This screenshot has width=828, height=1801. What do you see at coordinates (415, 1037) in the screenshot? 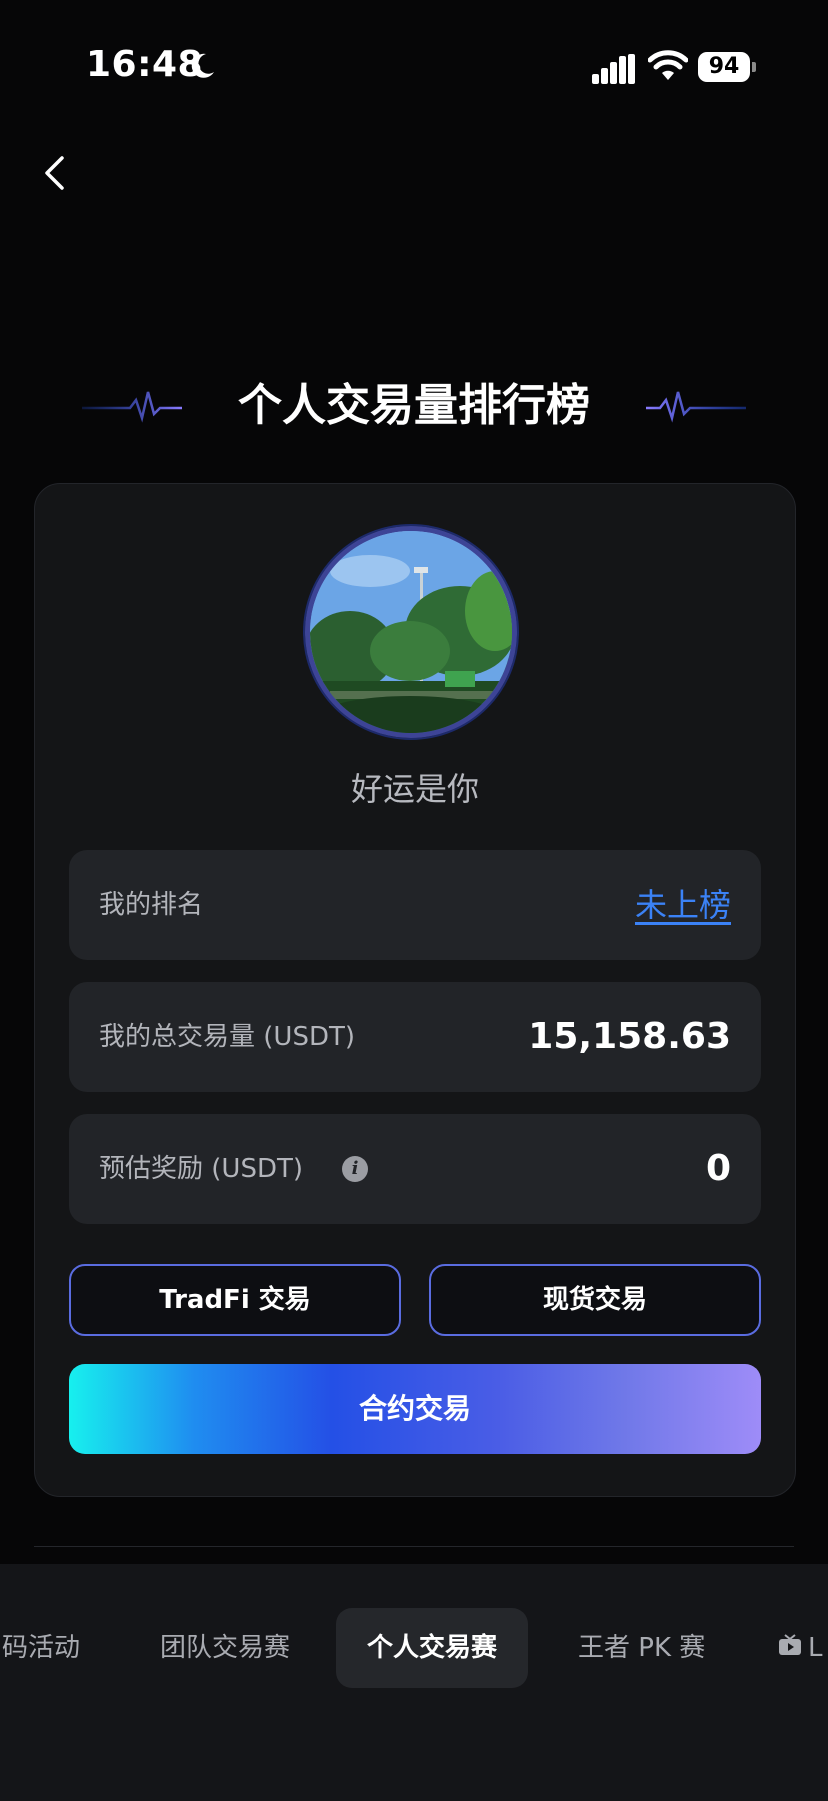
I see `volume-row: 我的总交易量 (USDT) 15,158.63` at bounding box center [415, 1037].